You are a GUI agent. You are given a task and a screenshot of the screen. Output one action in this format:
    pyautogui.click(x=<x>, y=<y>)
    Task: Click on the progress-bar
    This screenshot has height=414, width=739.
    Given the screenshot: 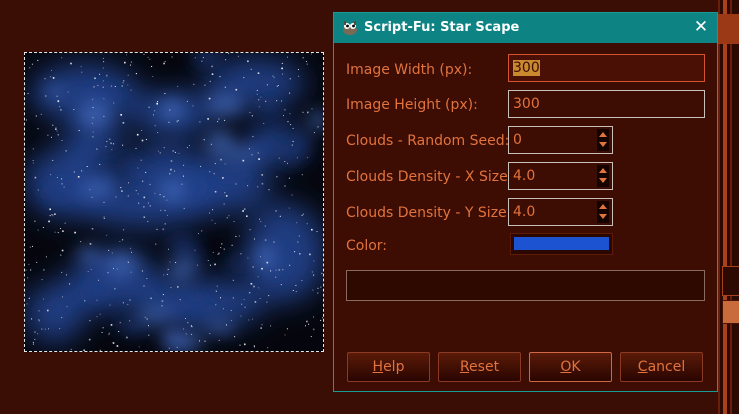 What is the action you would take?
    pyautogui.click(x=525, y=285)
    